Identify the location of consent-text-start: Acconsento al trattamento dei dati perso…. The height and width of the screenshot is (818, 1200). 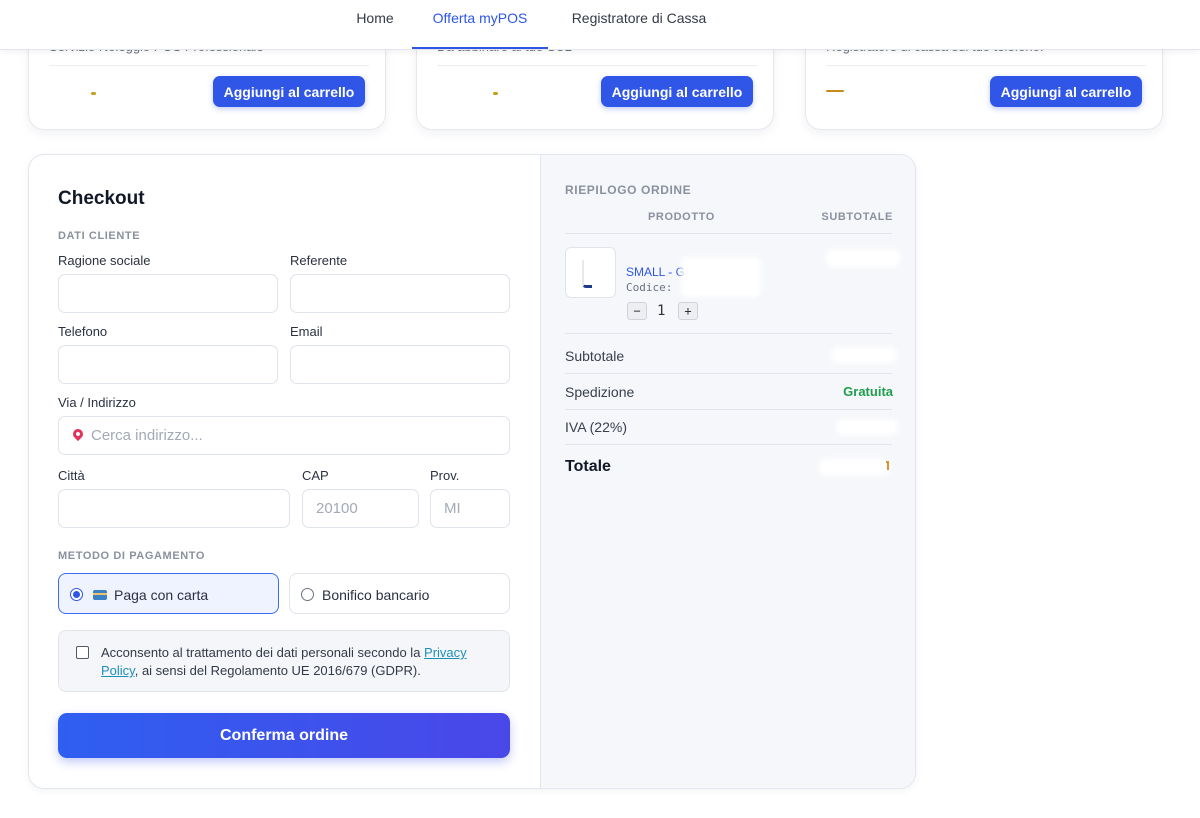
(263, 652).